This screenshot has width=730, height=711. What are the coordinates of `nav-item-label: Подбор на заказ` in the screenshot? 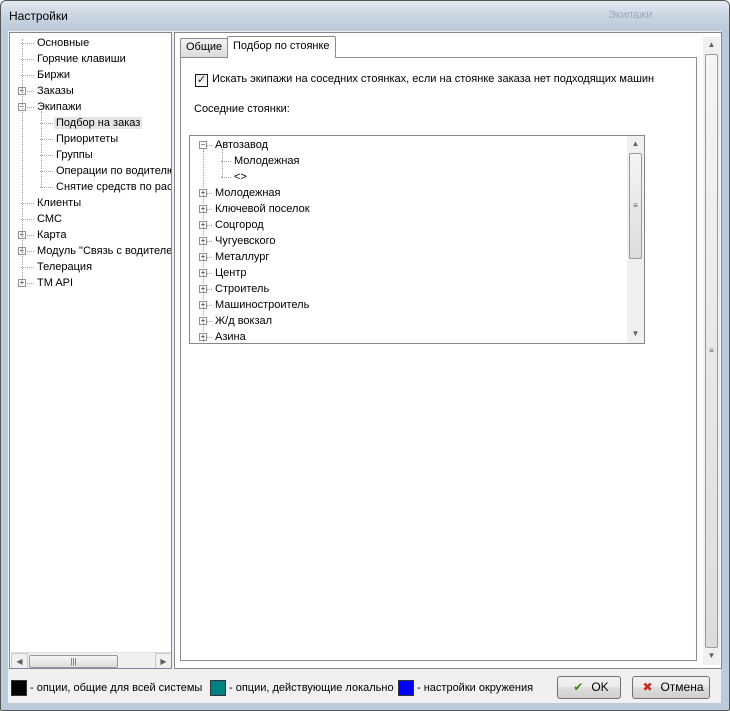 It's located at (98, 123).